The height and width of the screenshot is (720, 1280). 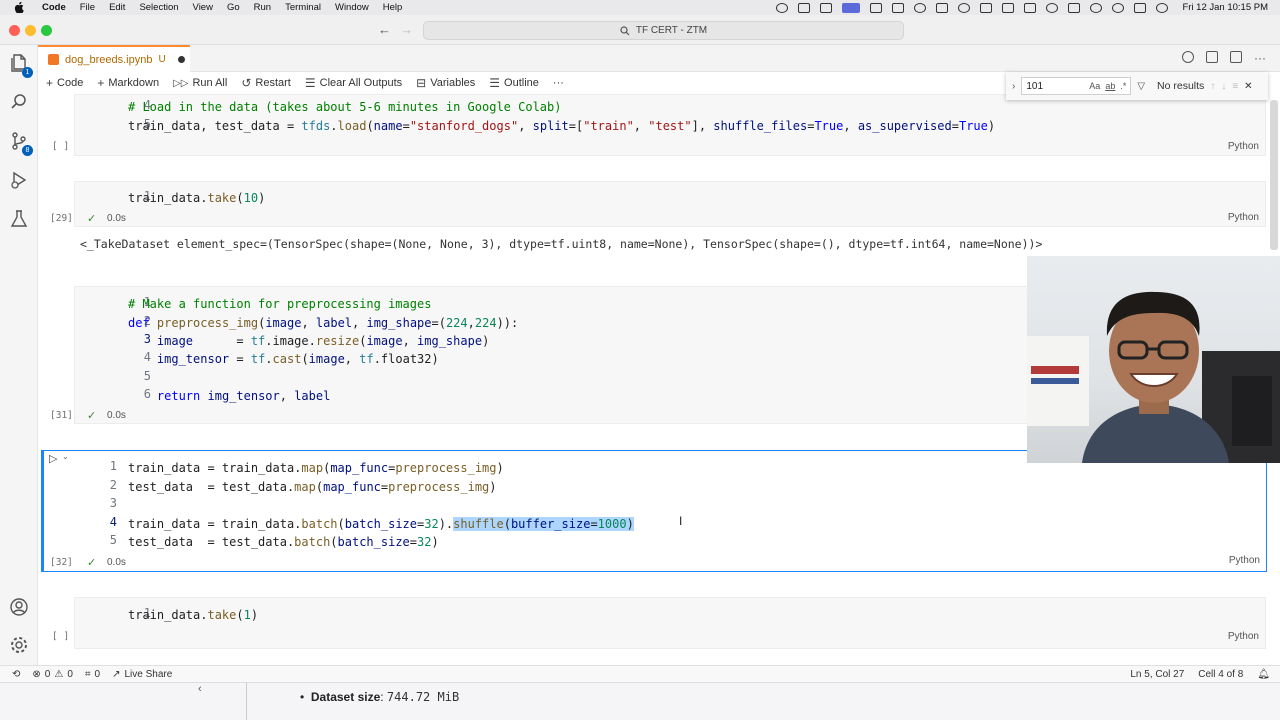 I want to click on menu-help: Help, so click(x=393, y=7).